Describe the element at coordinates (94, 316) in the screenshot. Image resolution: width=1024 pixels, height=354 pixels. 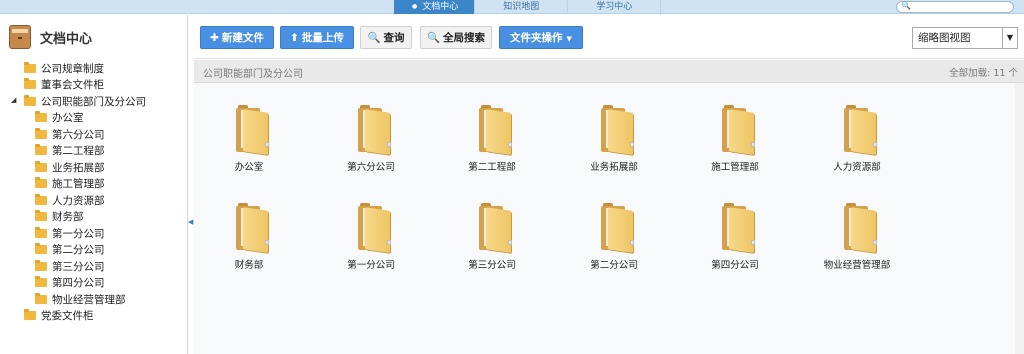
I see `tree-item: 党委文件柜` at that location.